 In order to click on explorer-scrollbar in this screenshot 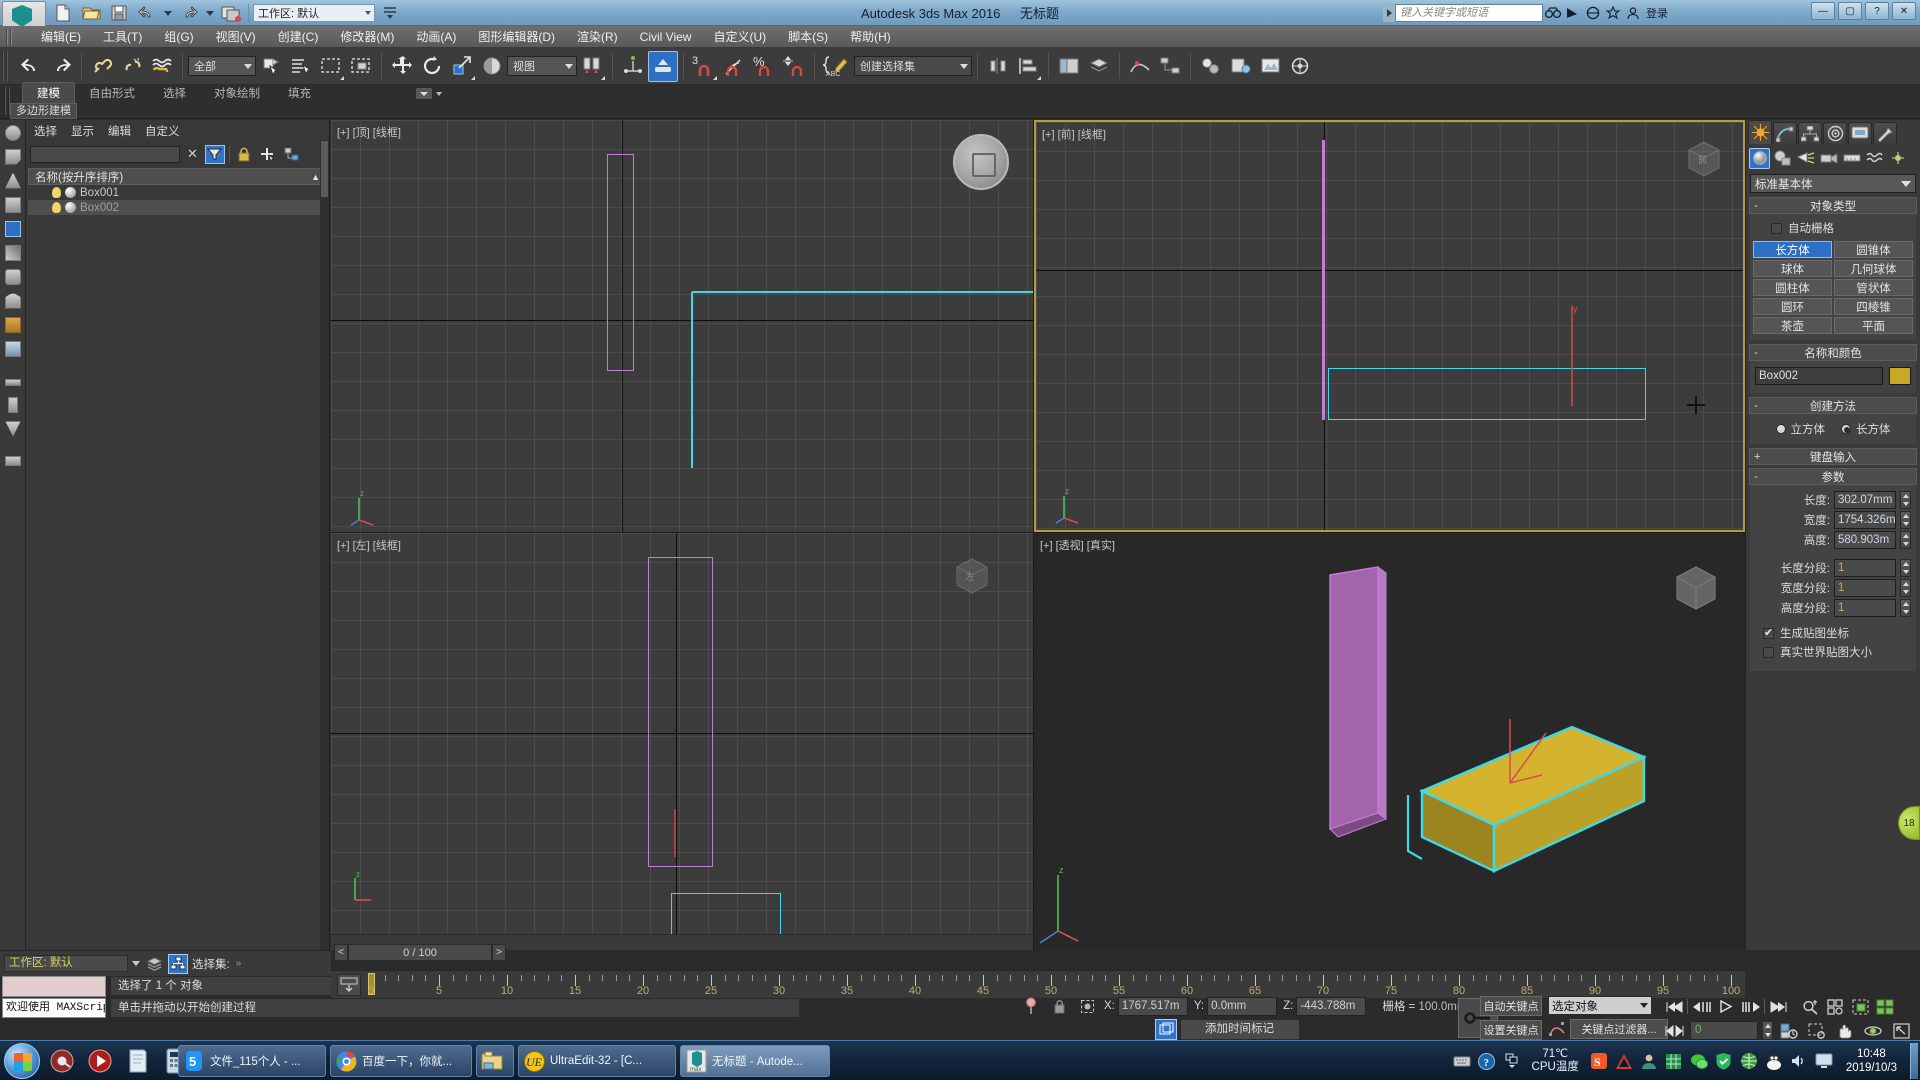, I will do `click(324, 545)`.